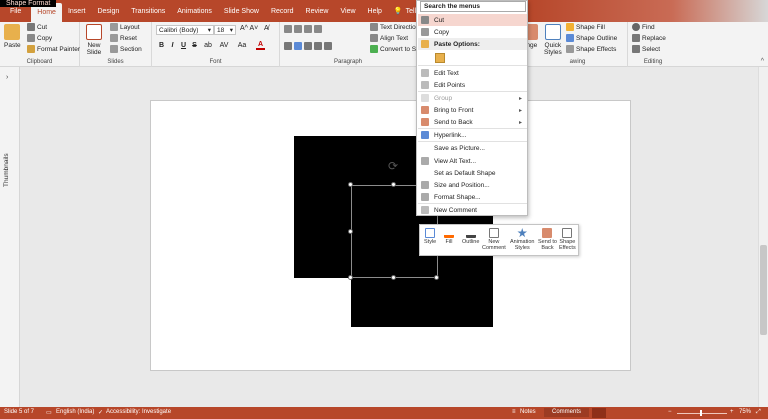  I want to click on menu-item-edit-points: Edit Points, so click(472, 85).